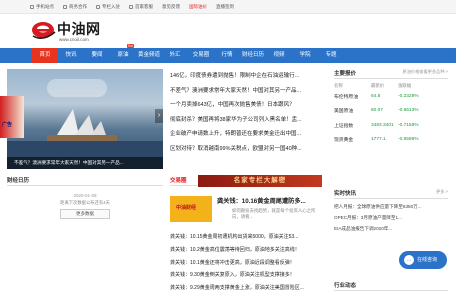 The height and width of the screenshot is (300, 456). What do you see at coordinates (159, 116) in the screenshot?
I see `carousel-next-icon: ›` at bounding box center [159, 116].